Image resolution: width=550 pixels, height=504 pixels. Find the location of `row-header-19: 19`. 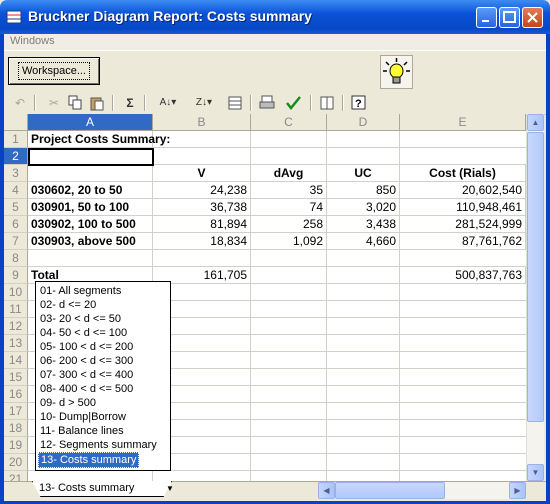

row-header-19: 19 is located at coordinates (16, 445).